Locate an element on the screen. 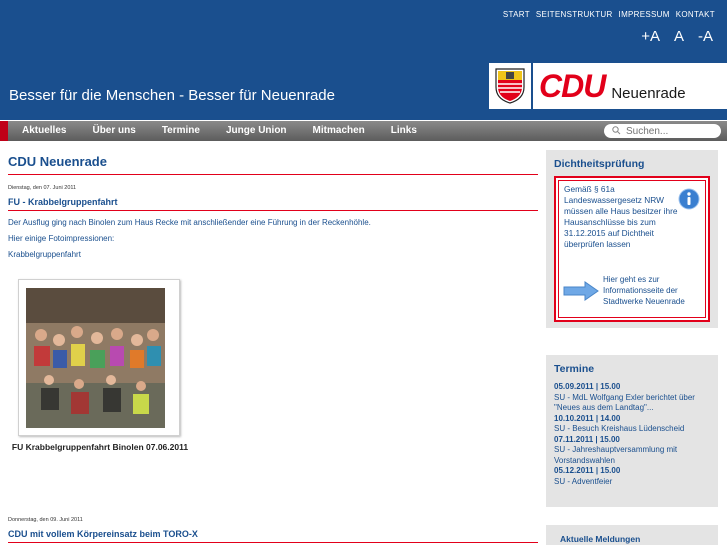  font-reset-button: A is located at coordinates (679, 36).